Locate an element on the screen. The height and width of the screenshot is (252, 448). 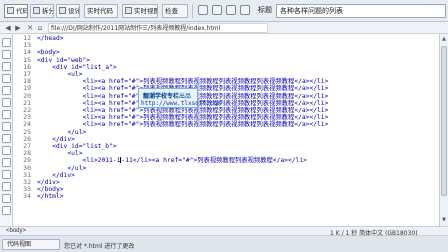
live-view-button: 实时视图 is located at coordinates (140, 11).